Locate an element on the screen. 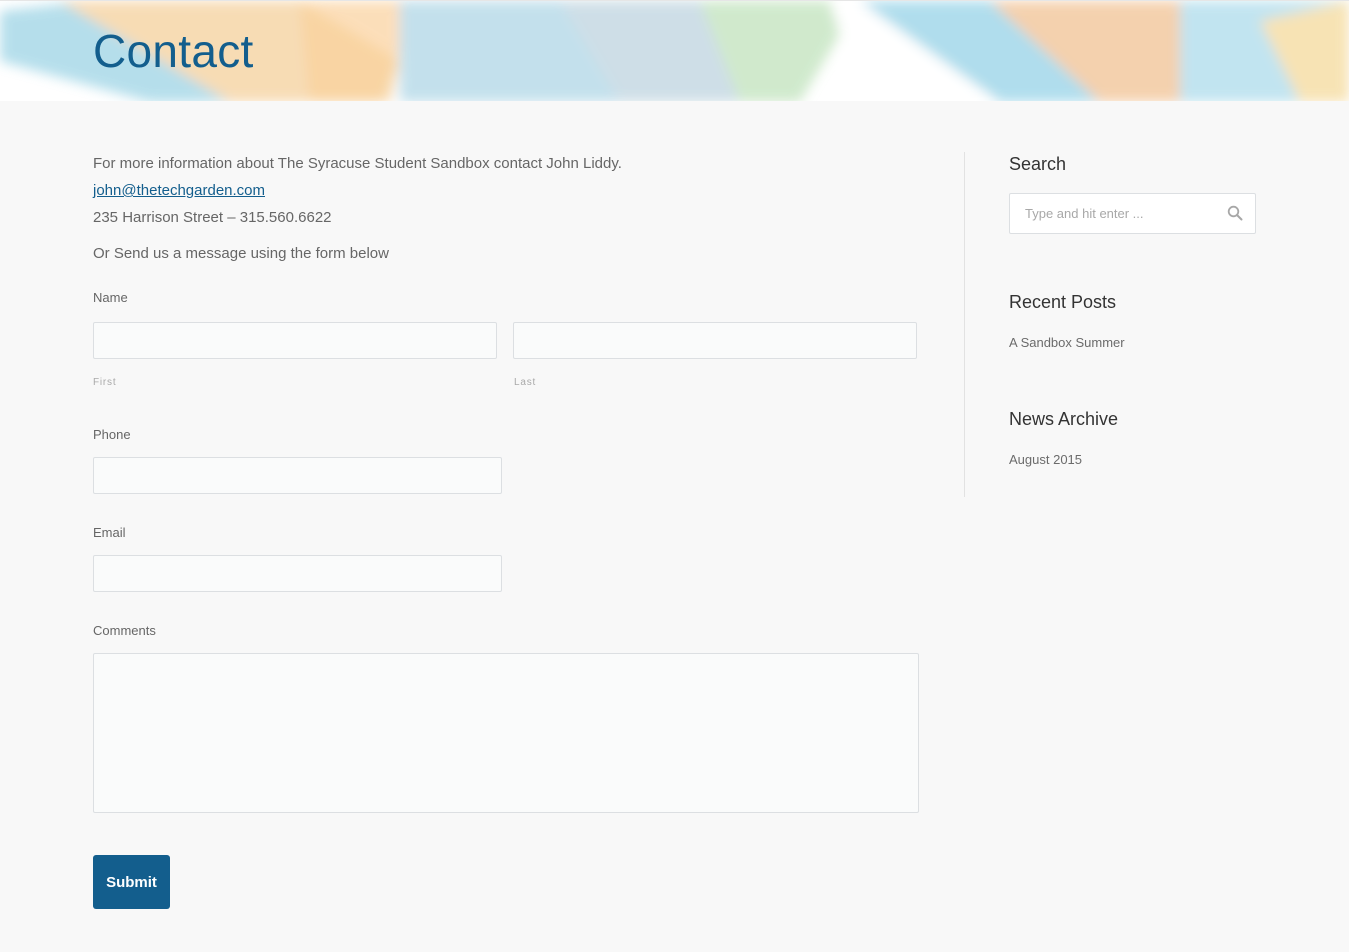  intro-email-line: john@thetechgarden.com is located at coordinates (508, 190).